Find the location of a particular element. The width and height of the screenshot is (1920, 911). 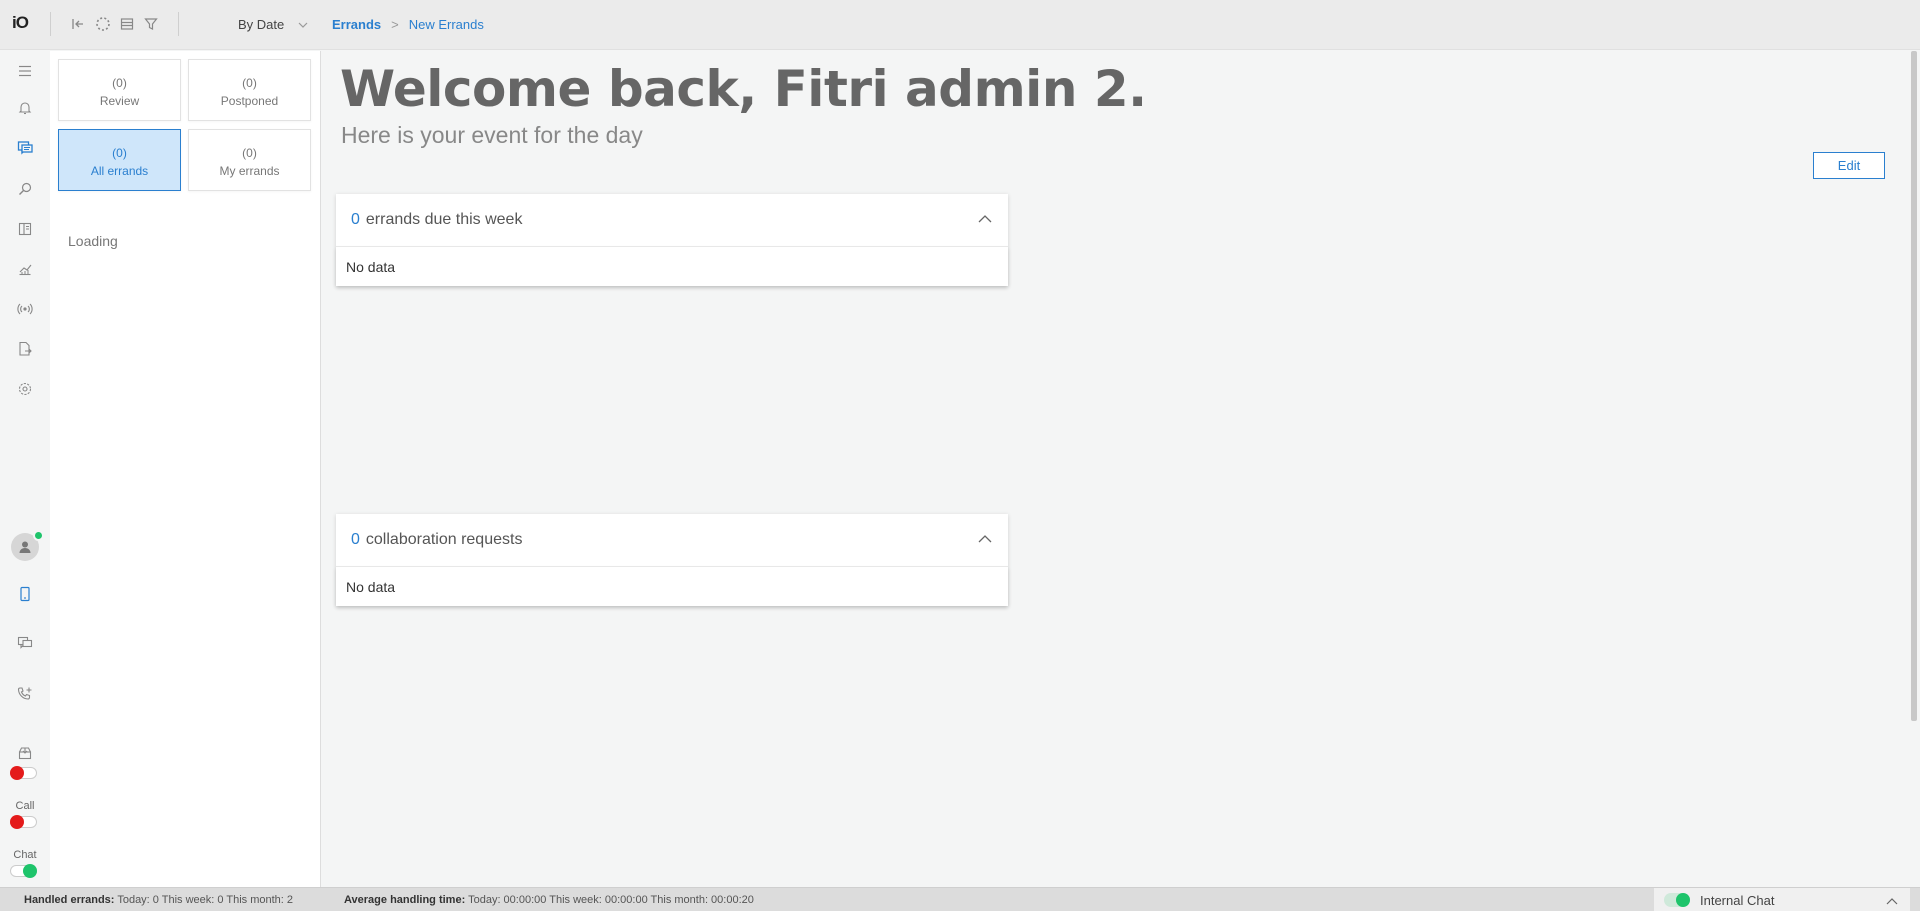

bell-icon is located at coordinates (25, 108).